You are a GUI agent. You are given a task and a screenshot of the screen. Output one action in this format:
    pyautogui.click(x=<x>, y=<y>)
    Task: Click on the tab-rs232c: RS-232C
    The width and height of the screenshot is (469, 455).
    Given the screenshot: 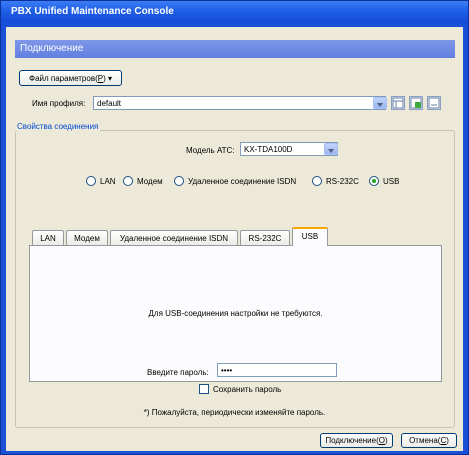 What is the action you would take?
    pyautogui.click(x=265, y=237)
    